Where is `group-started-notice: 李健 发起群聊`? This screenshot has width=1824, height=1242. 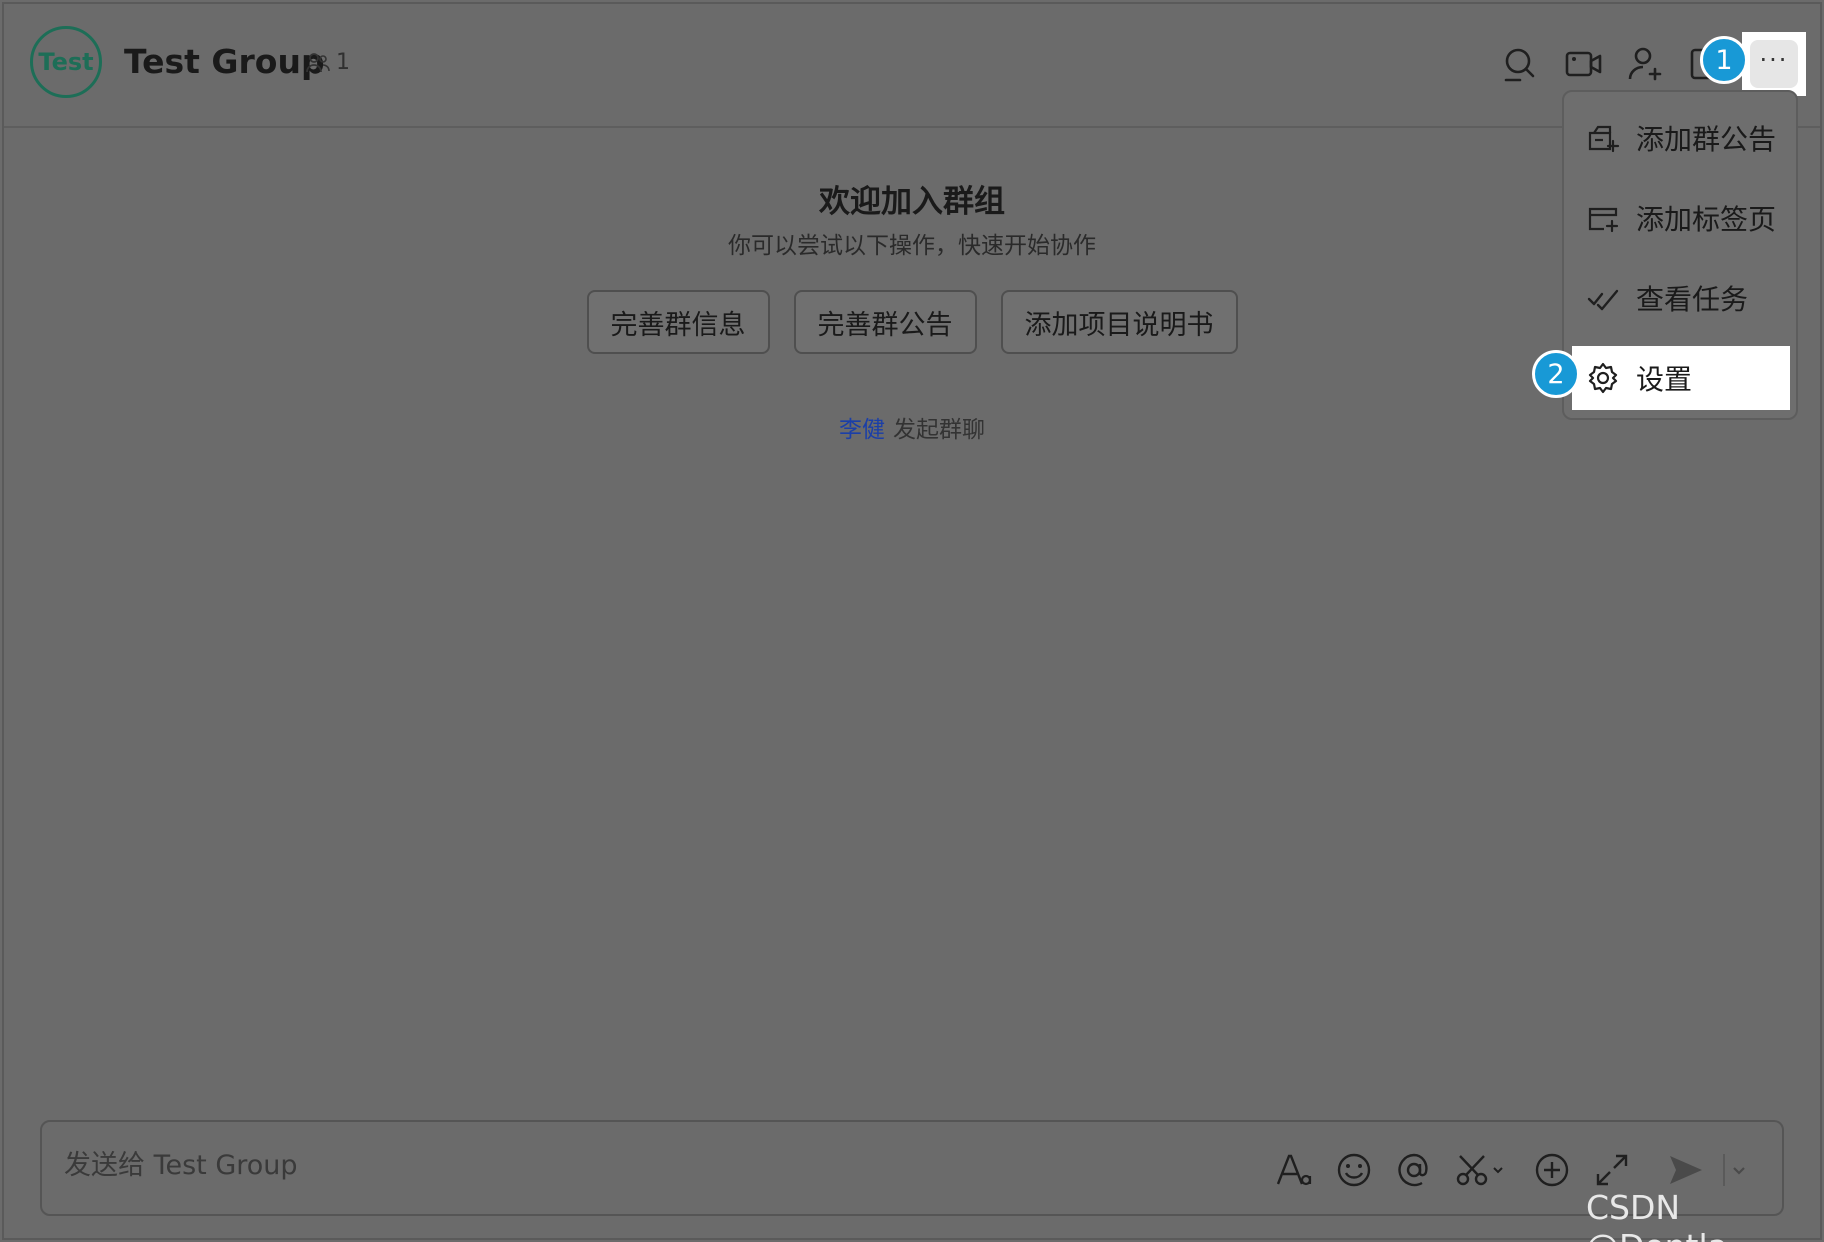 group-started-notice: 李健 发起群聊 is located at coordinates (912, 427).